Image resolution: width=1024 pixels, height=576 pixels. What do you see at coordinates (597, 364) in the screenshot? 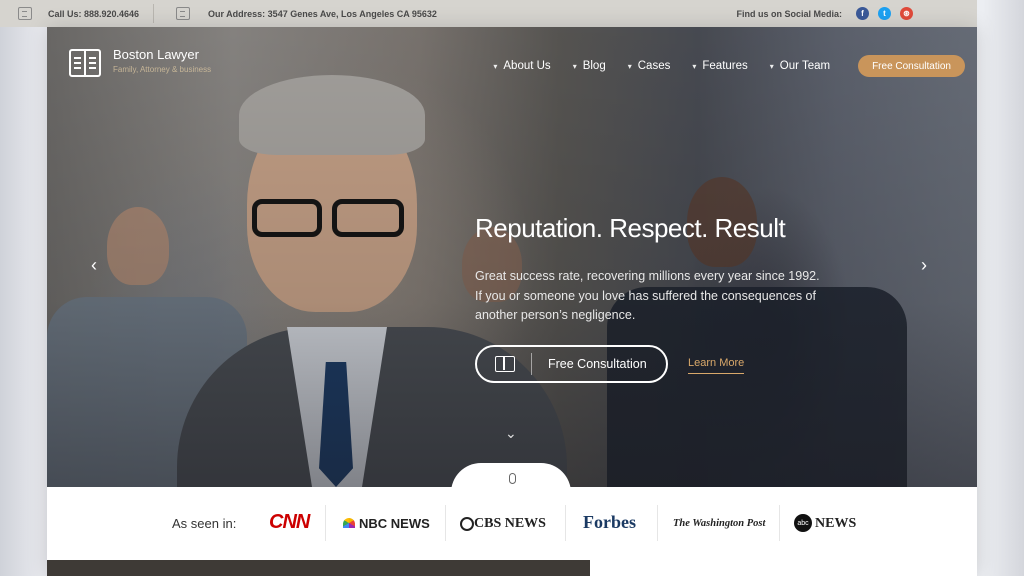
I see `free-consultation-label: Free Consultation` at bounding box center [597, 364].